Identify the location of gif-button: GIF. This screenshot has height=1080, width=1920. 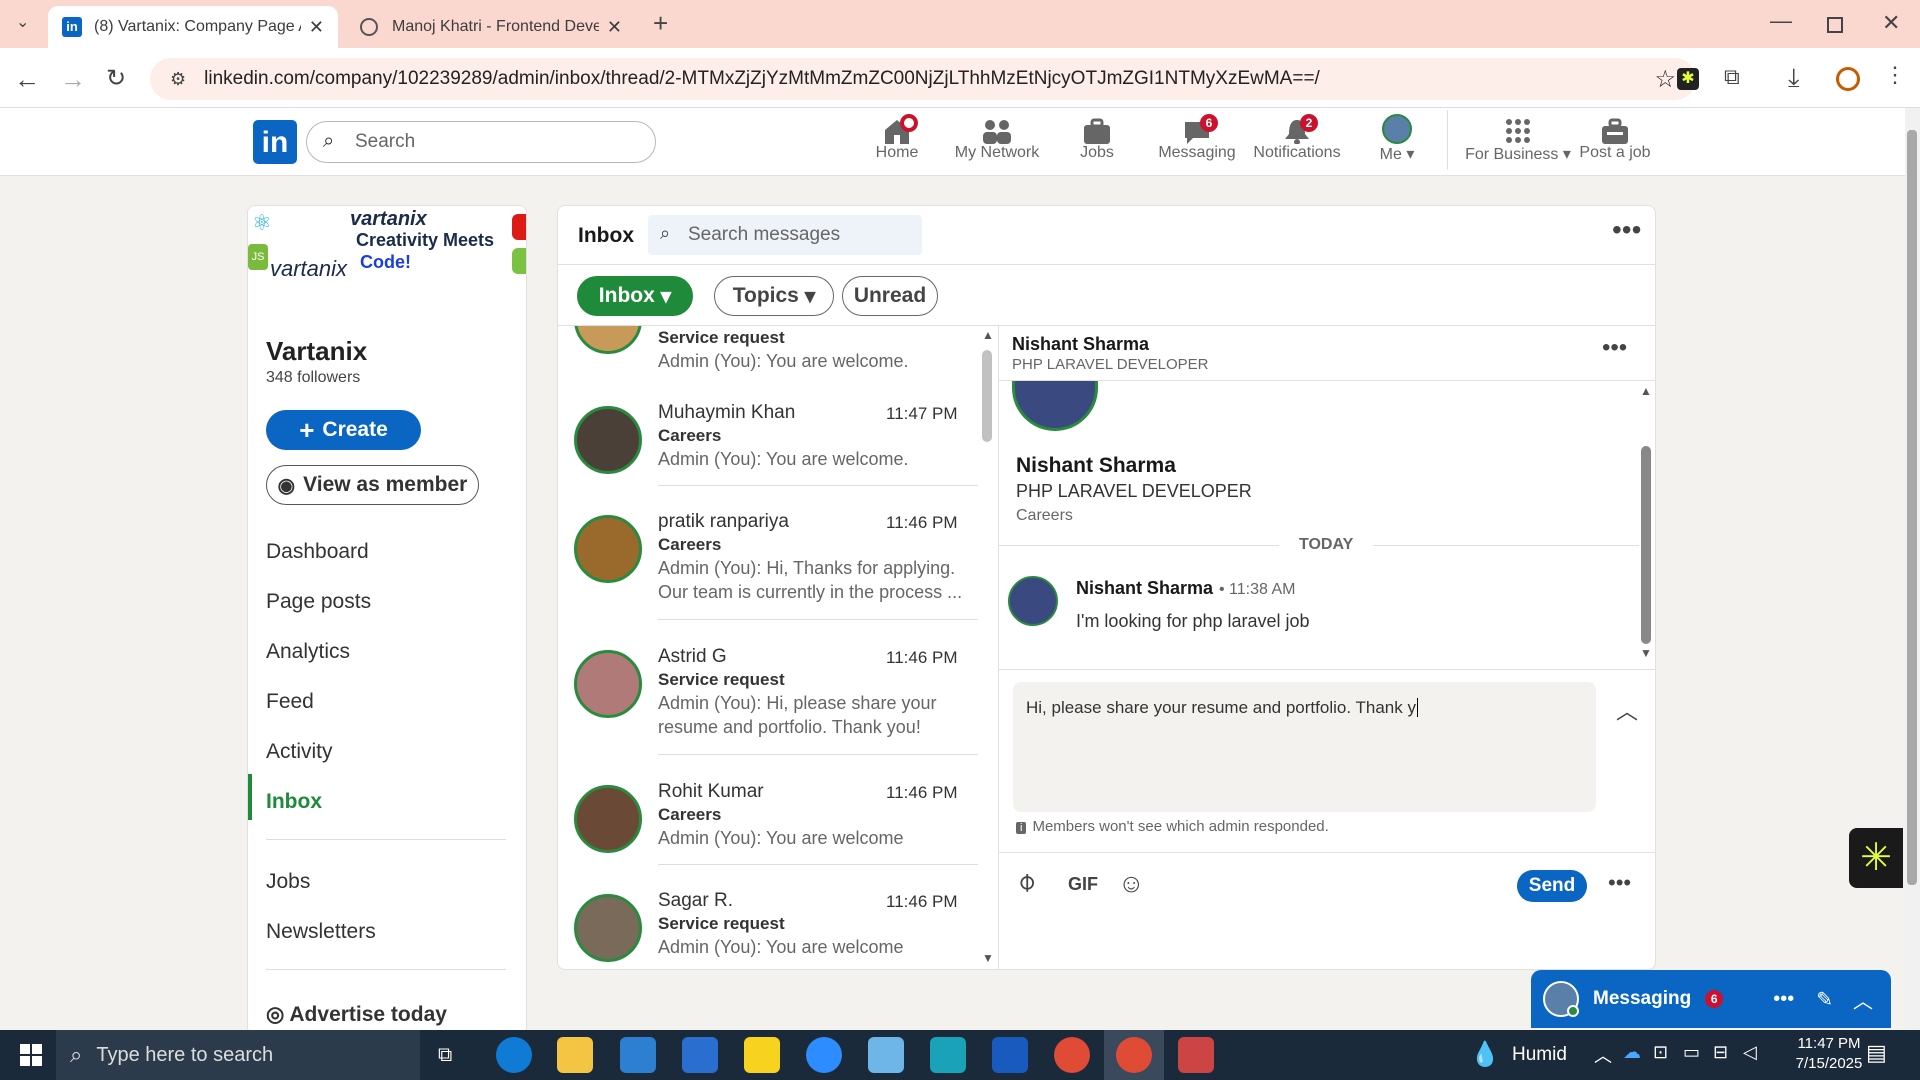
(1083, 884).